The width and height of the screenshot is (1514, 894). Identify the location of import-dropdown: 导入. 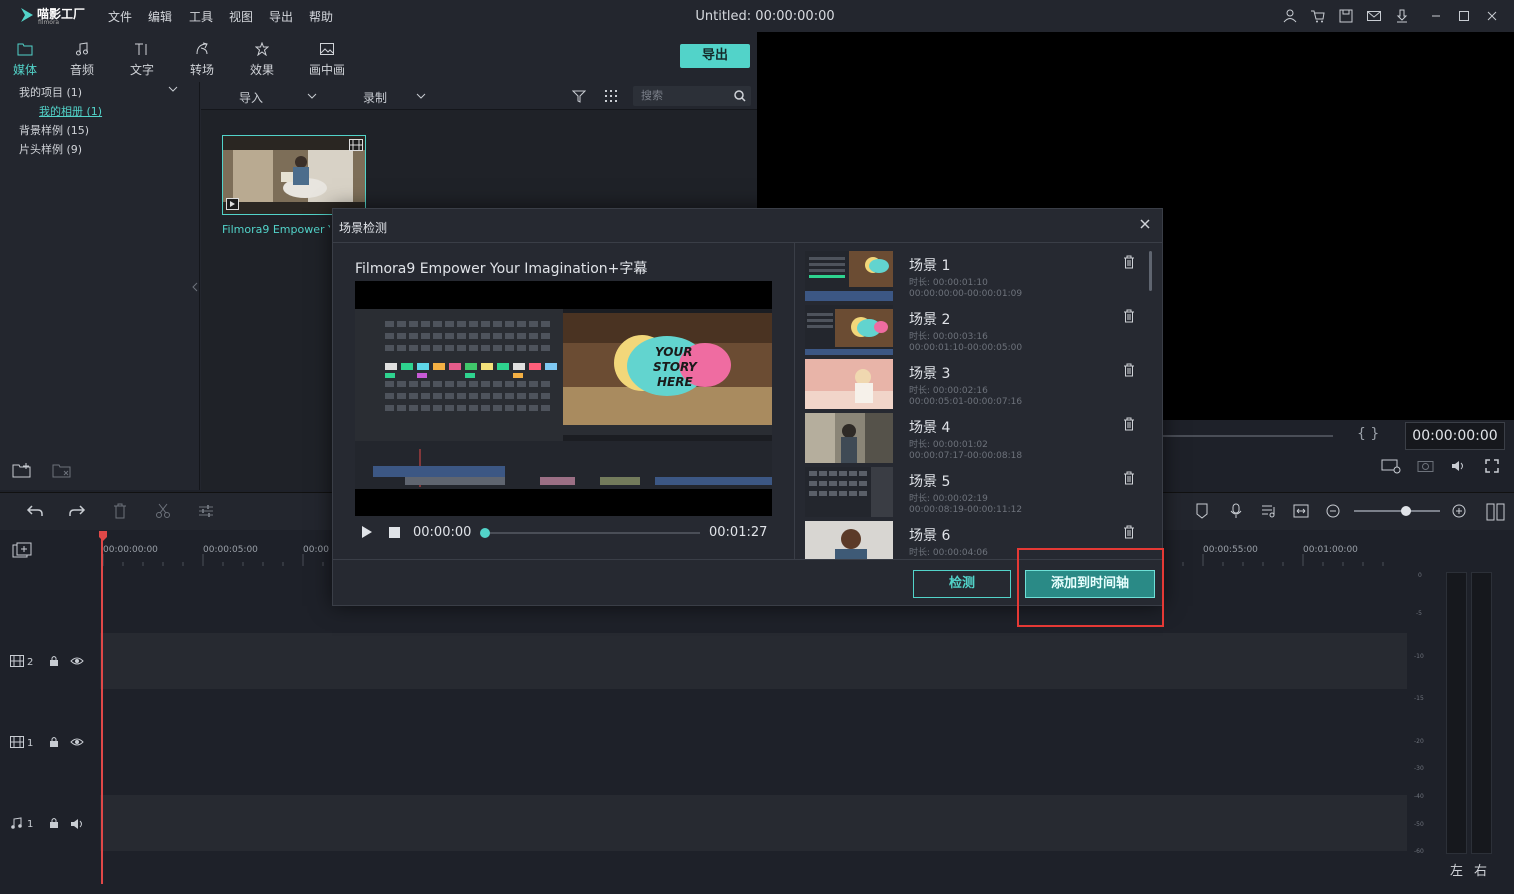
(251, 97).